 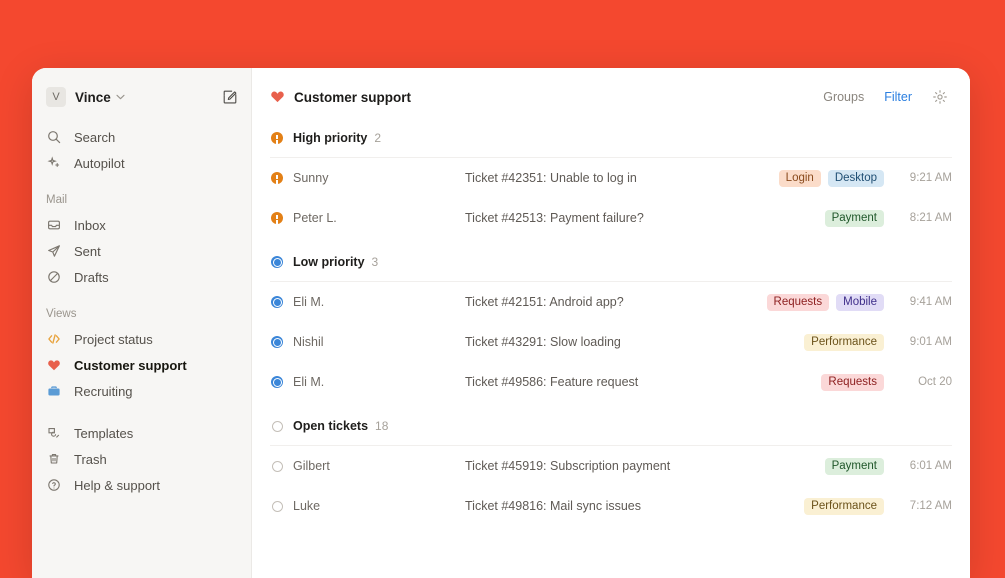 I want to click on sidebar-item-label: Autopilot, so click(x=99, y=163).